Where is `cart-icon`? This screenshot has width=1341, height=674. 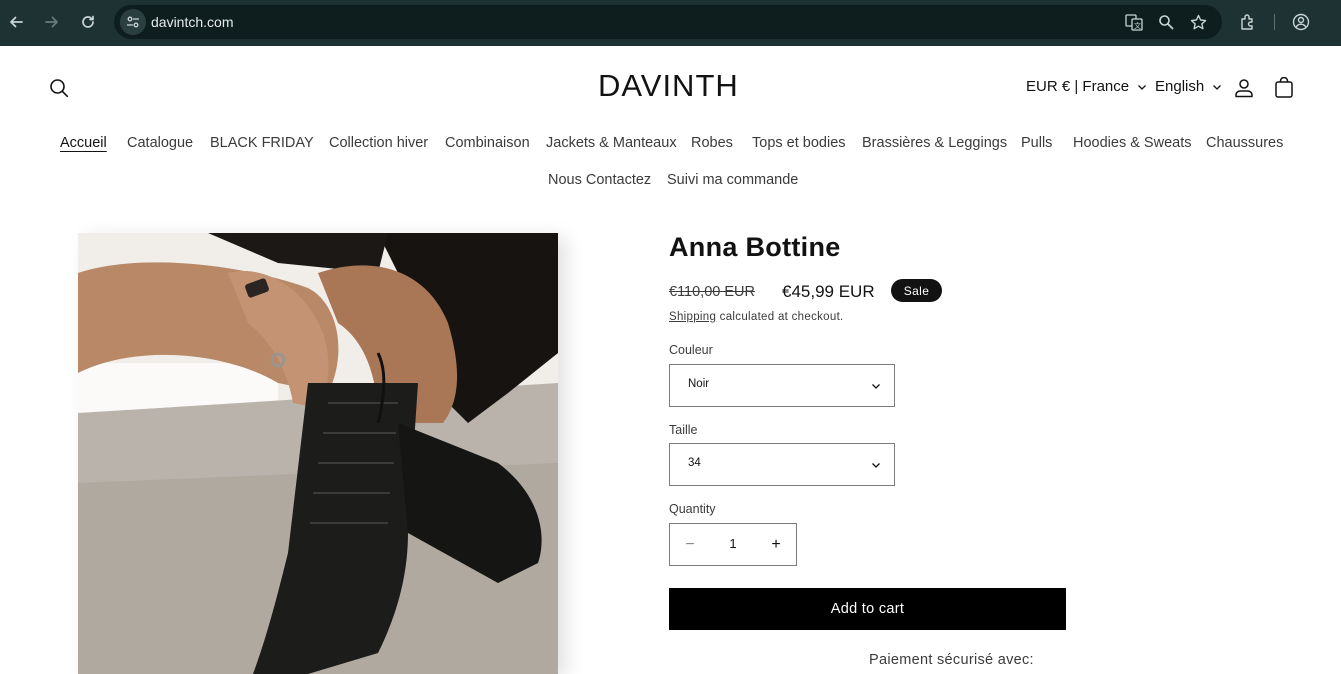
cart-icon is located at coordinates (1284, 87).